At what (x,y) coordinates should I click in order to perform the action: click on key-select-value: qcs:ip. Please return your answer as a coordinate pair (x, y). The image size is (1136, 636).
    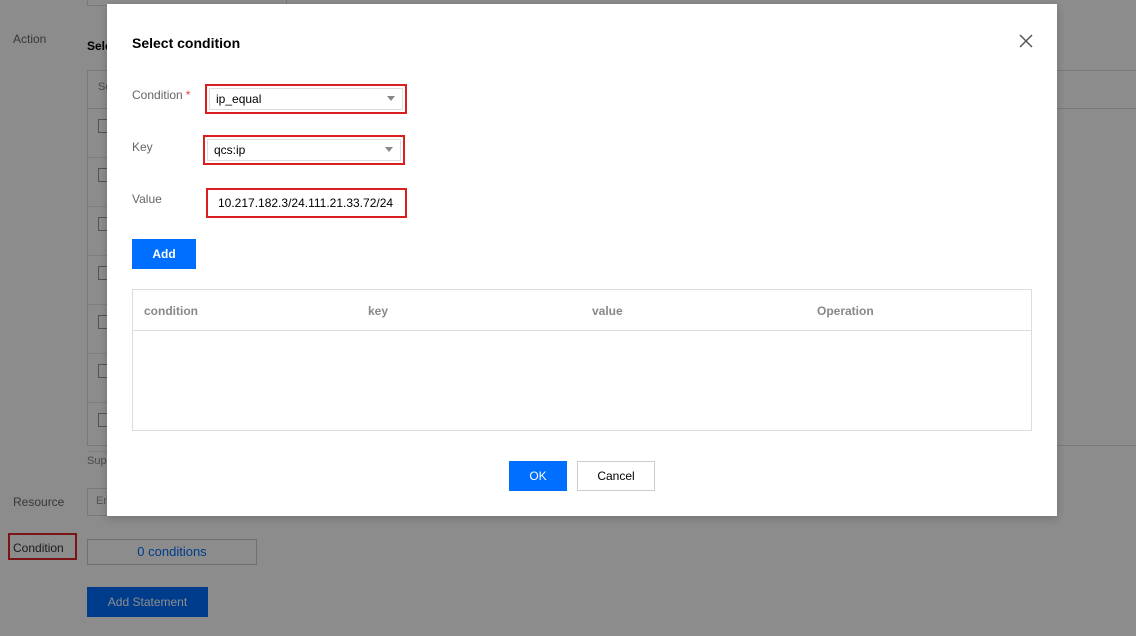
    Looking at the image, I should click on (304, 150).